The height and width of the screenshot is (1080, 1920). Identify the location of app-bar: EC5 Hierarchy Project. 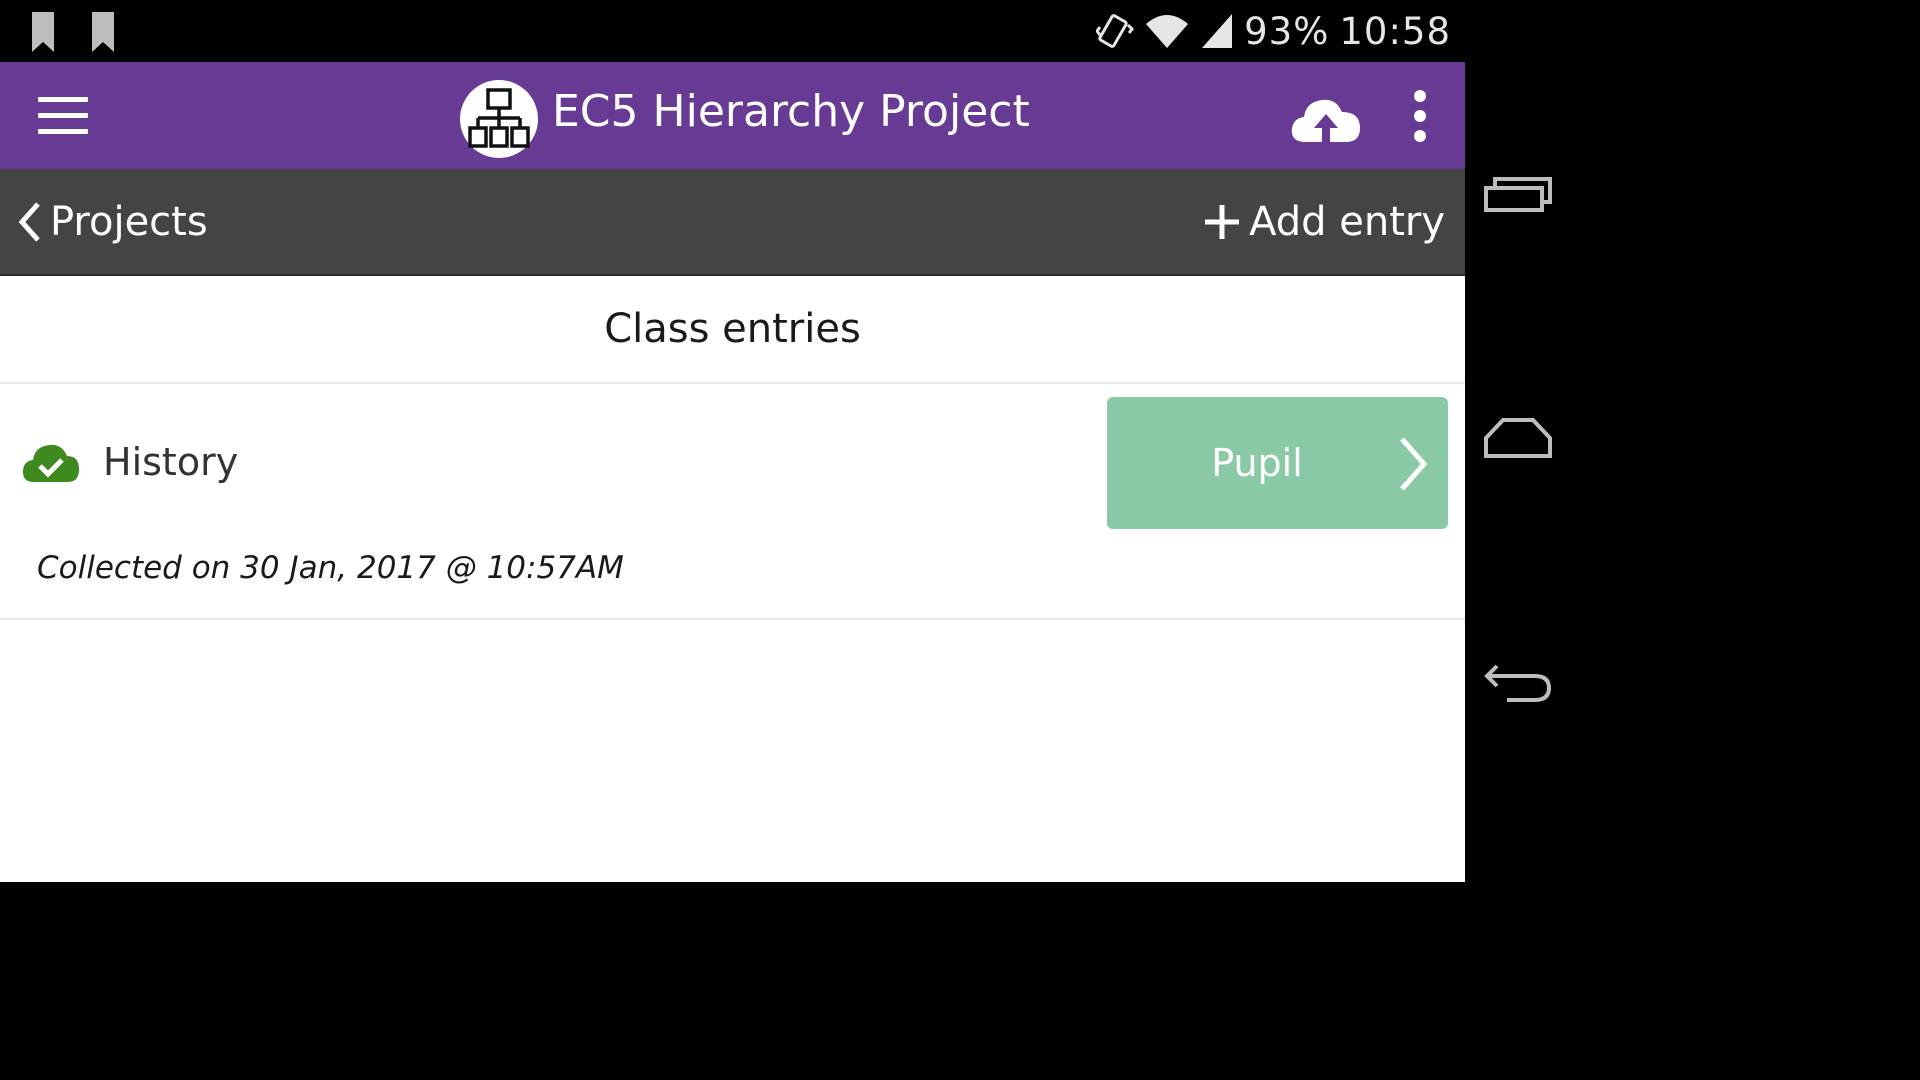
(732, 115).